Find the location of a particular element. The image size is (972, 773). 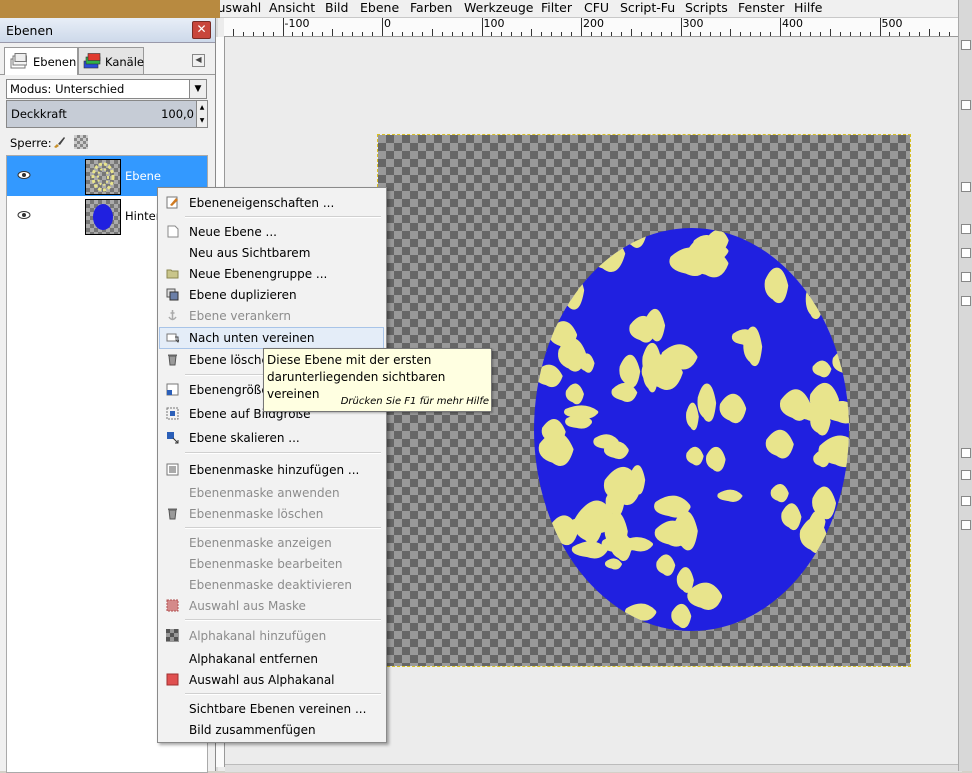

dropdown-arrow-icon: ▼ is located at coordinates (197, 89).